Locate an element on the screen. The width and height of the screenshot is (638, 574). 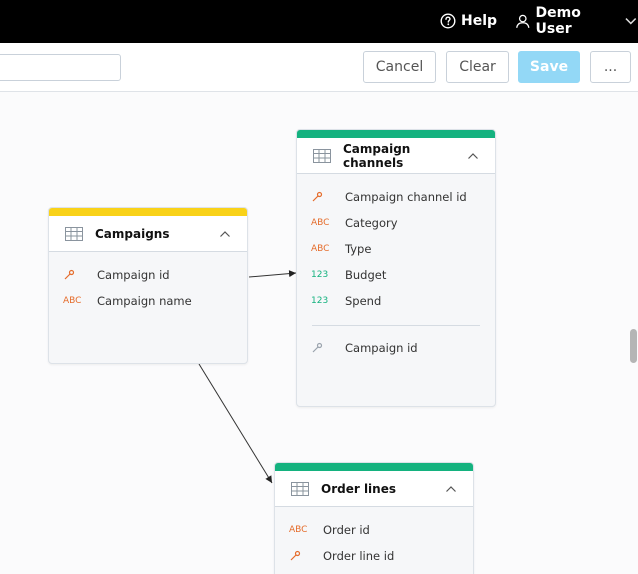
field-label: Campaign id is located at coordinates (133, 275).